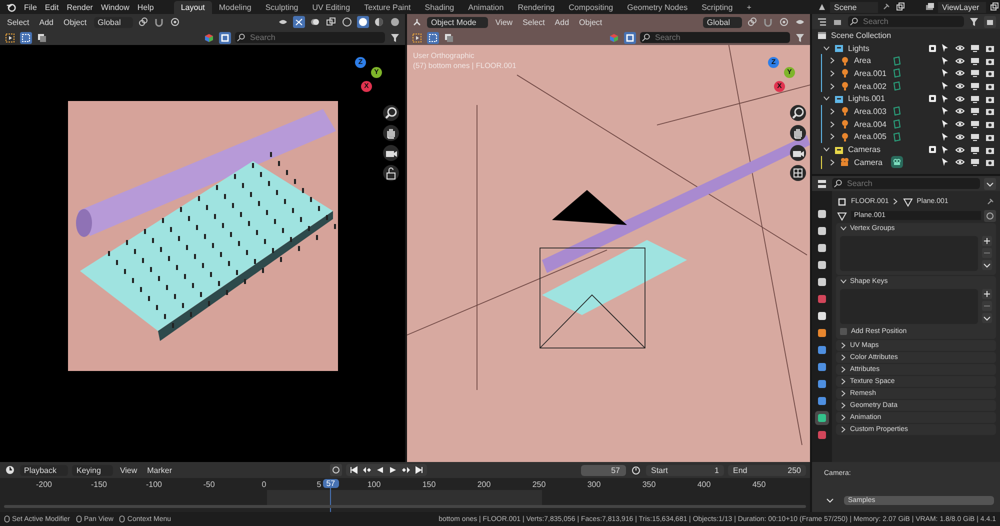 Image resolution: width=1000 pixels, height=526 pixels. I want to click on menu-item: Window, so click(115, 7).